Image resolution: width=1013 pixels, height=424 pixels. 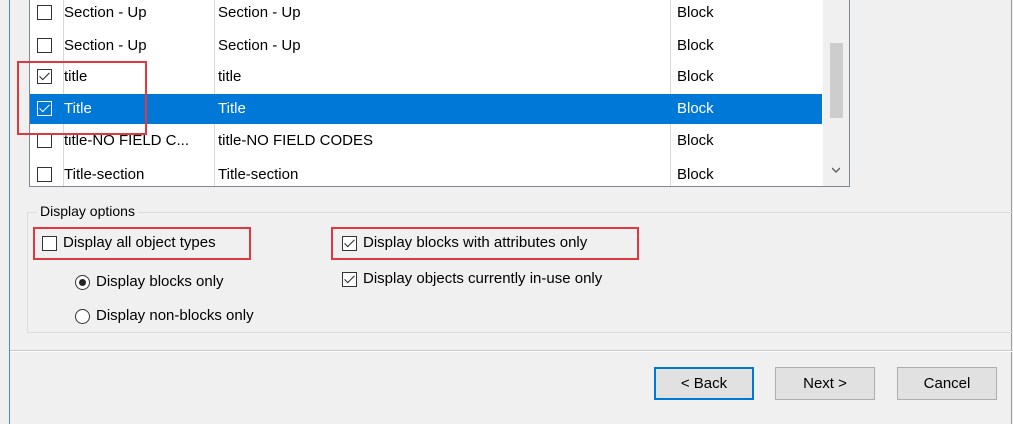 I want to click on display-blocks-with-attributes-checkbox: Display blocks with attributes only, so click(x=464, y=243).